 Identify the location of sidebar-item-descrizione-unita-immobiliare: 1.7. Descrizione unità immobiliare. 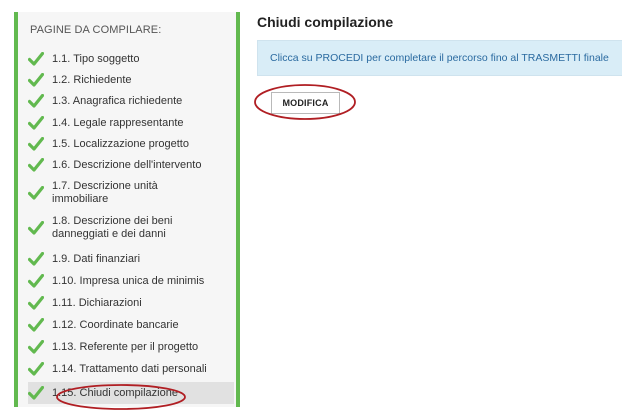
(131, 193).